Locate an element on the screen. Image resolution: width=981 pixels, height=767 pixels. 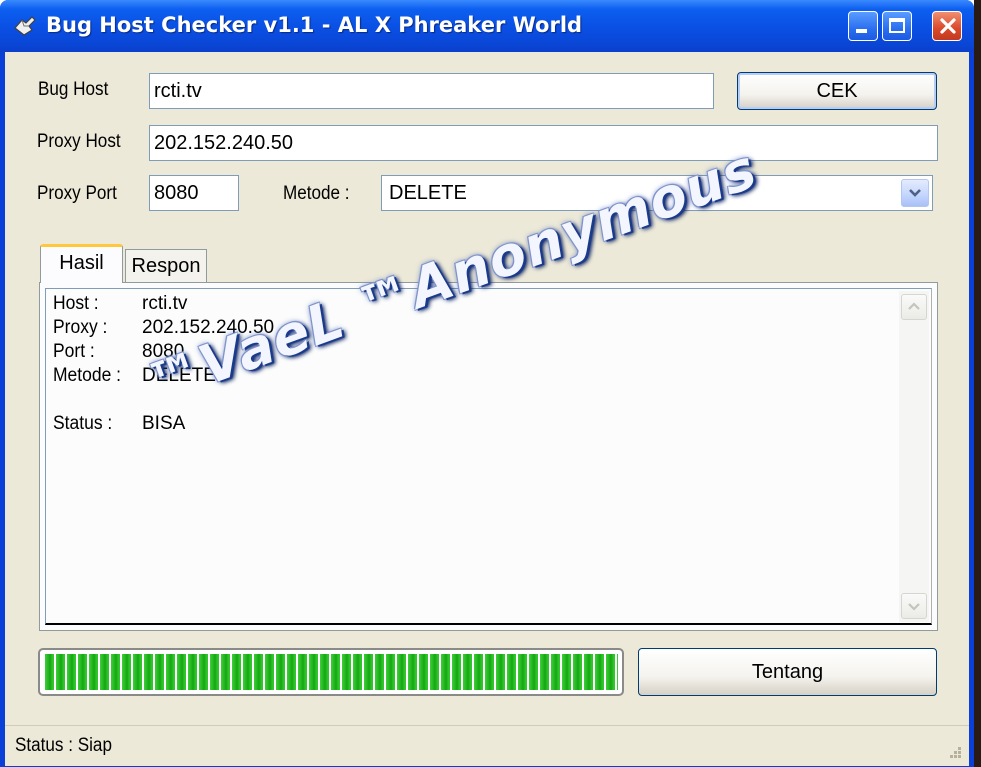
result-status-key: Status : is located at coordinates (83, 423).